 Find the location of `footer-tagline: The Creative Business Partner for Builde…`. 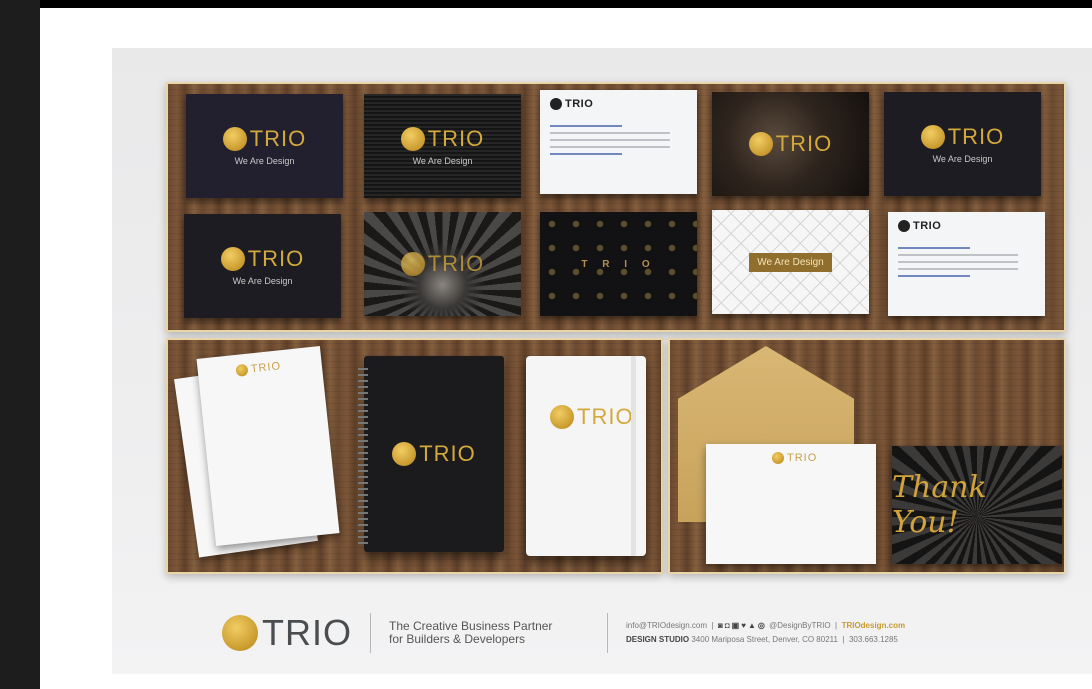

footer-tagline: The Creative Business Partner for Builde… is located at coordinates (489, 633).